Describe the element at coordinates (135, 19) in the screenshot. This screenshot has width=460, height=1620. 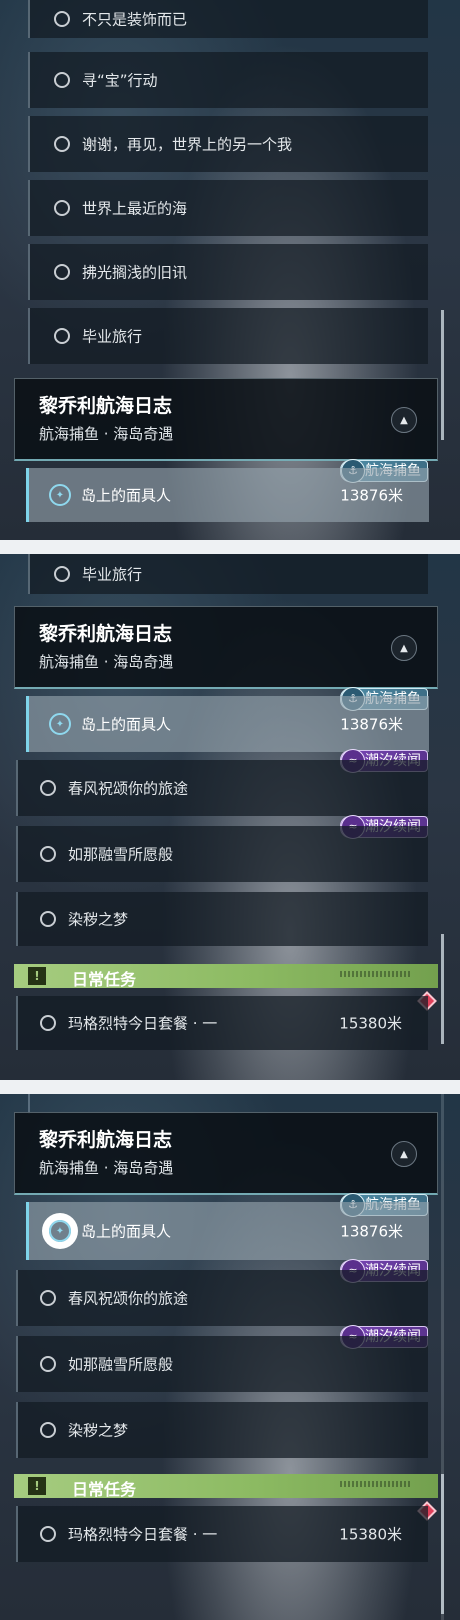
I see `quest-label: 不只是装饰而已` at that location.